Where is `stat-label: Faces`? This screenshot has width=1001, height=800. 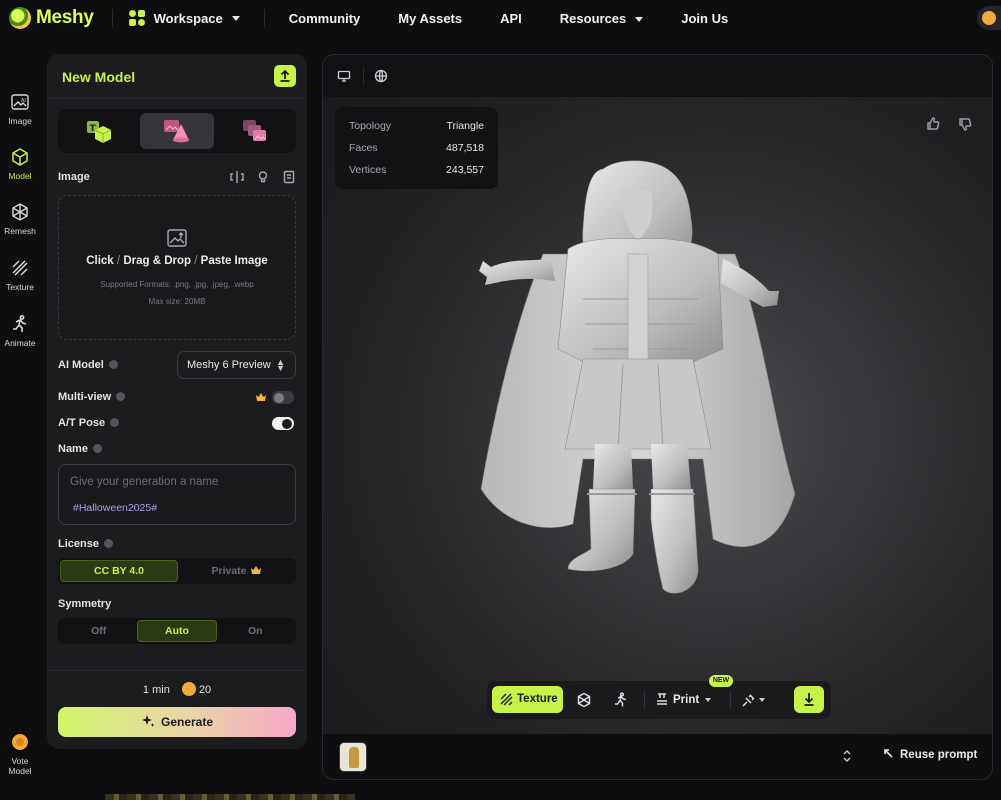
stat-label: Faces is located at coordinates (363, 148).